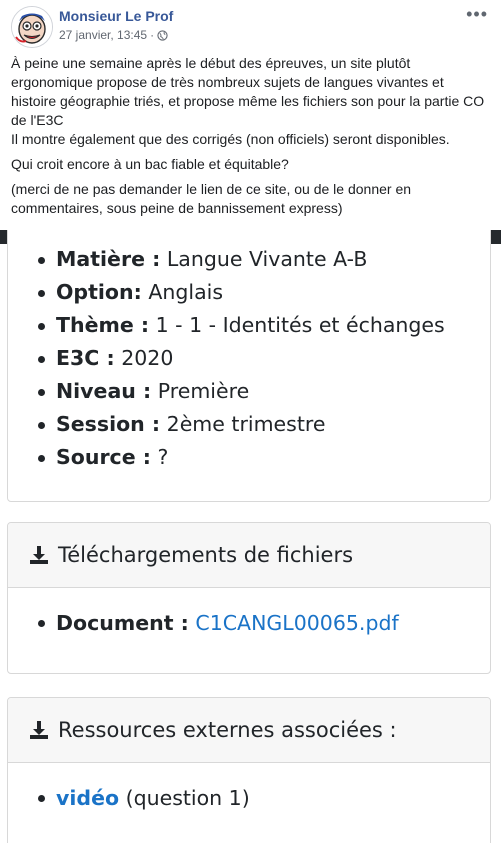  I want to click on detail-session: Session : 2ème trimestre, so click(241, 424).